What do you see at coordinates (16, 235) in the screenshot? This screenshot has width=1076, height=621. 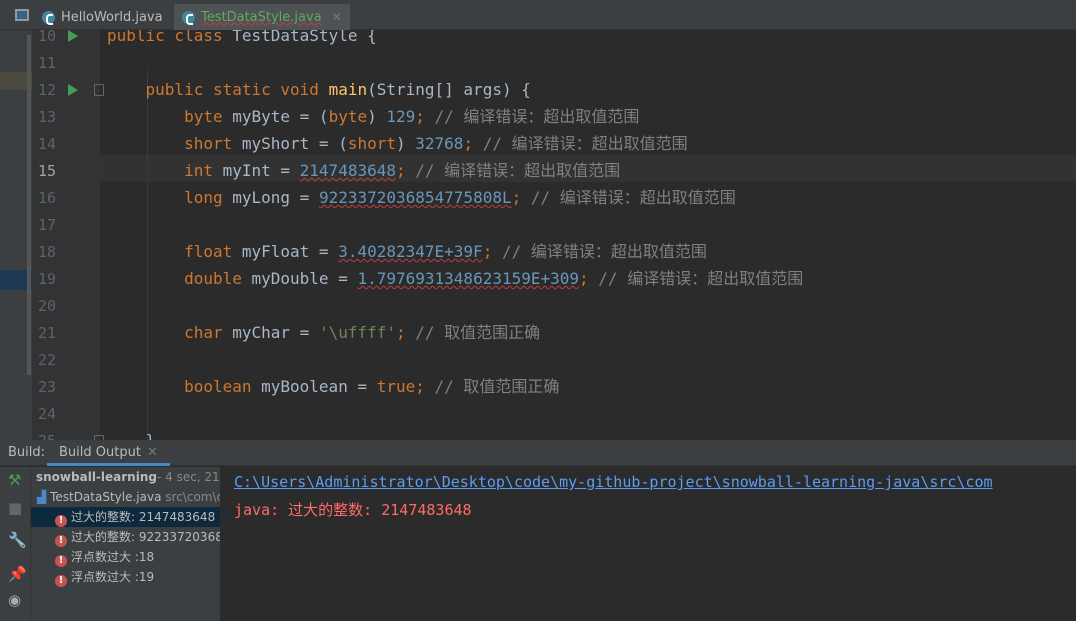 I see `structure-strip` at bounding box center [16, 235].